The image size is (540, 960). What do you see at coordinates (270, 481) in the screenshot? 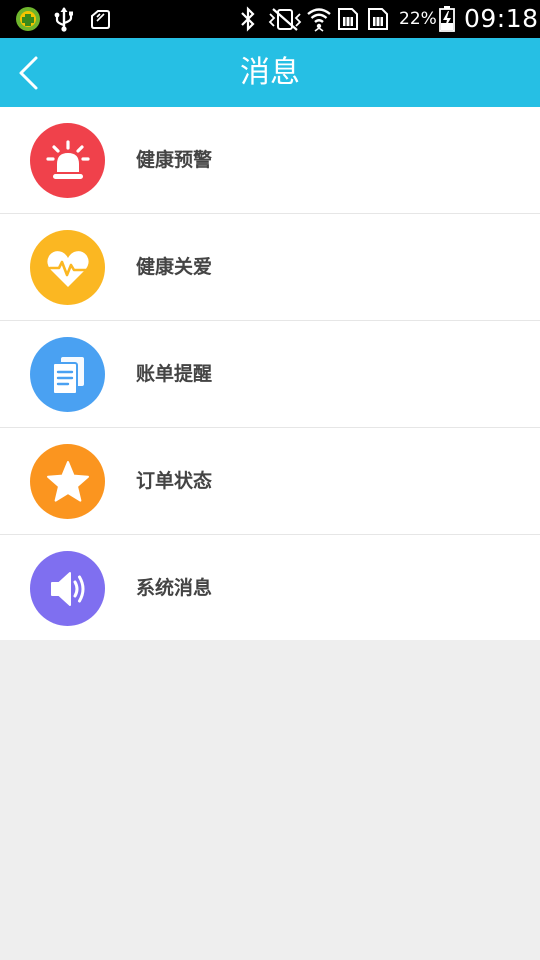
I see `list-item-order-status: 订单状态` at bounding box center [270, 481].